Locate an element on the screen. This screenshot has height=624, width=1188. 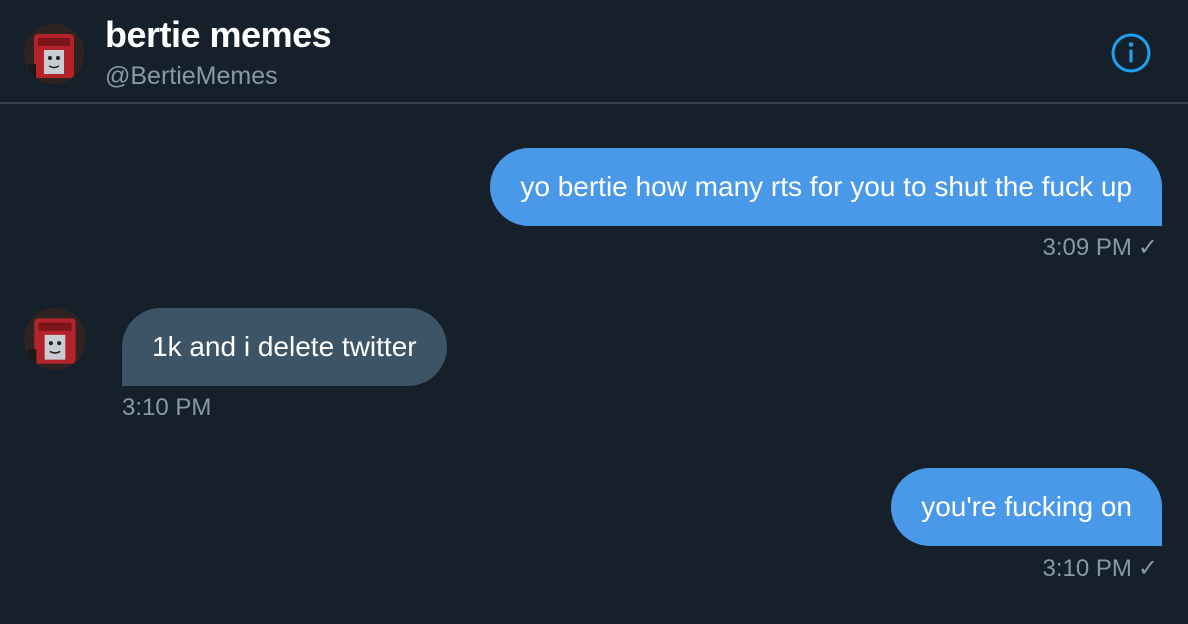
received-message-bubble: 1k and i delete twitter is located at coordinates (284, 347).